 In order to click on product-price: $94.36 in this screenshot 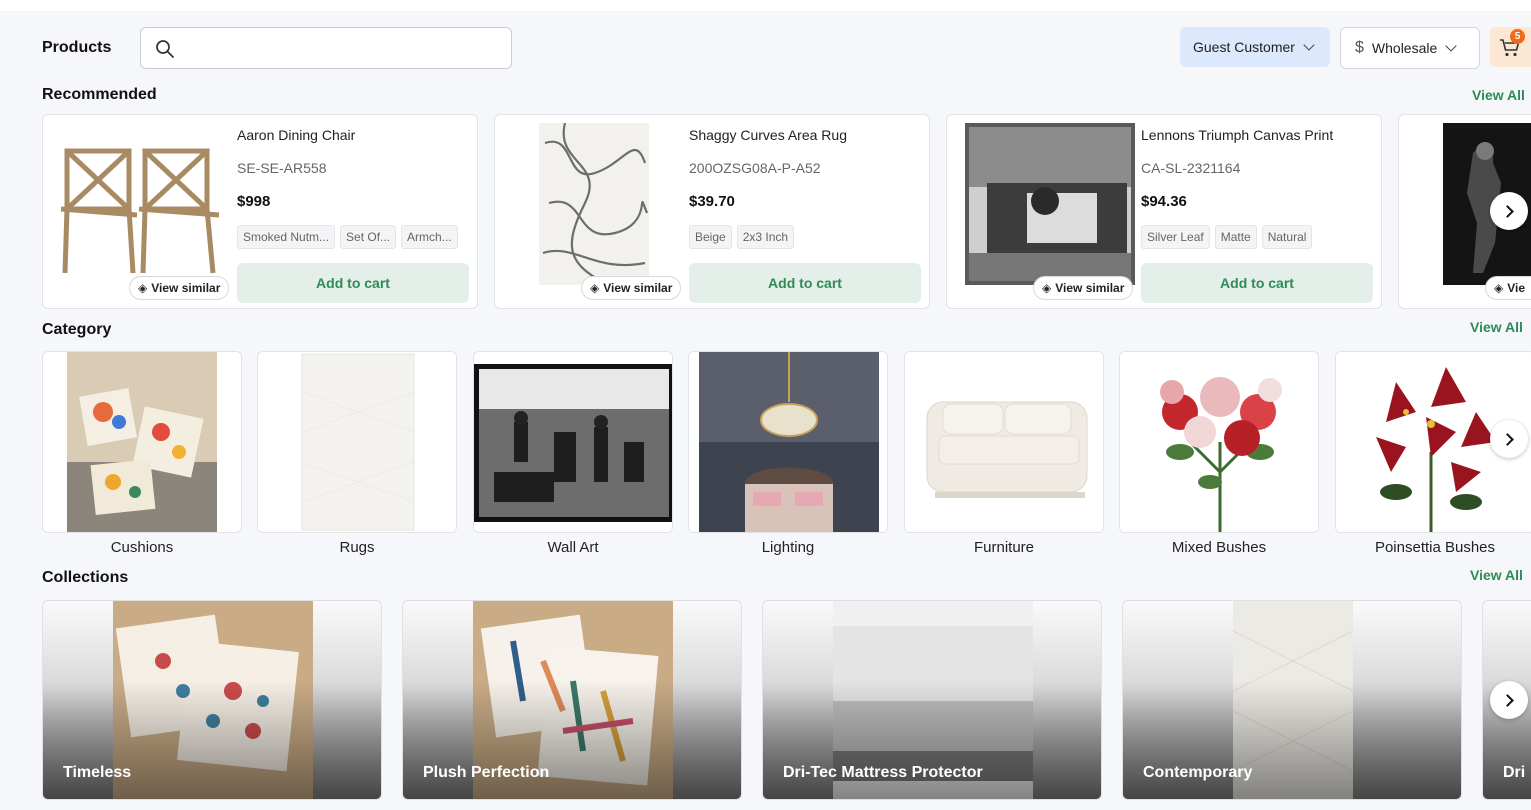, I will do `click(1164, 201)`.